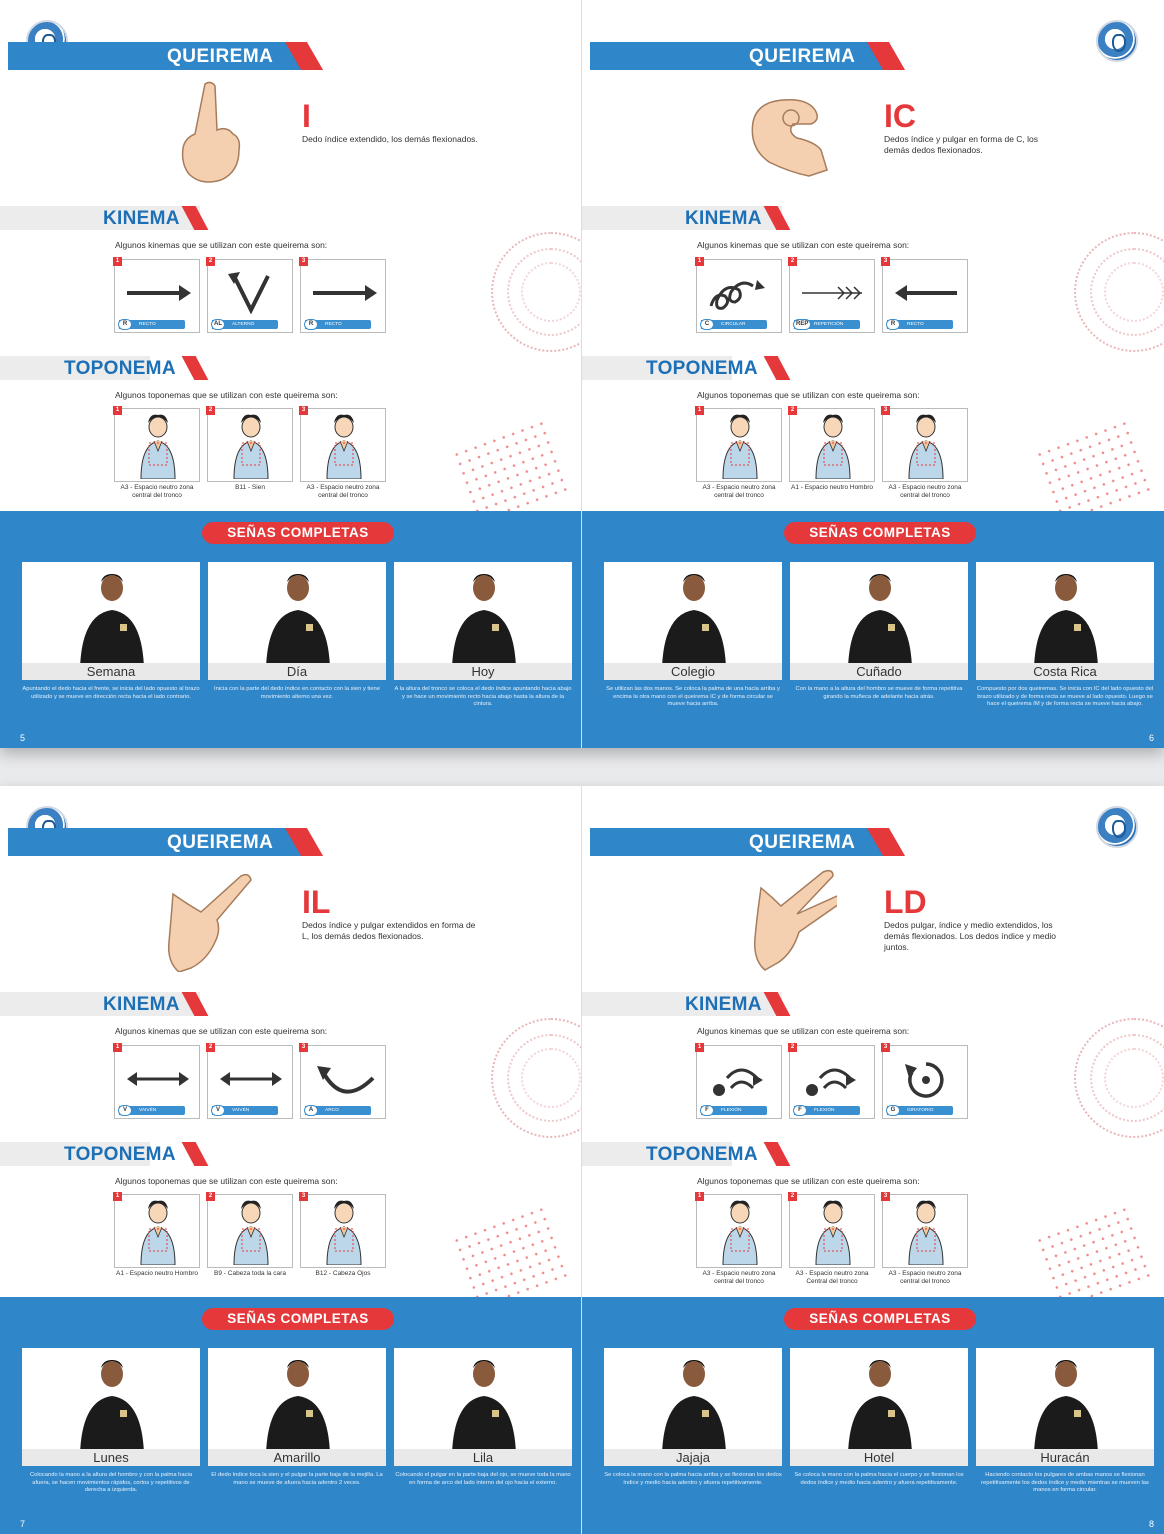 The width and height of the screenshot is (1164, 1534). Describe the element at coordinates (156, 1273) in the screenshot. I see `toponema-caption: A1 - Espacio neutro Hombro` at that location.